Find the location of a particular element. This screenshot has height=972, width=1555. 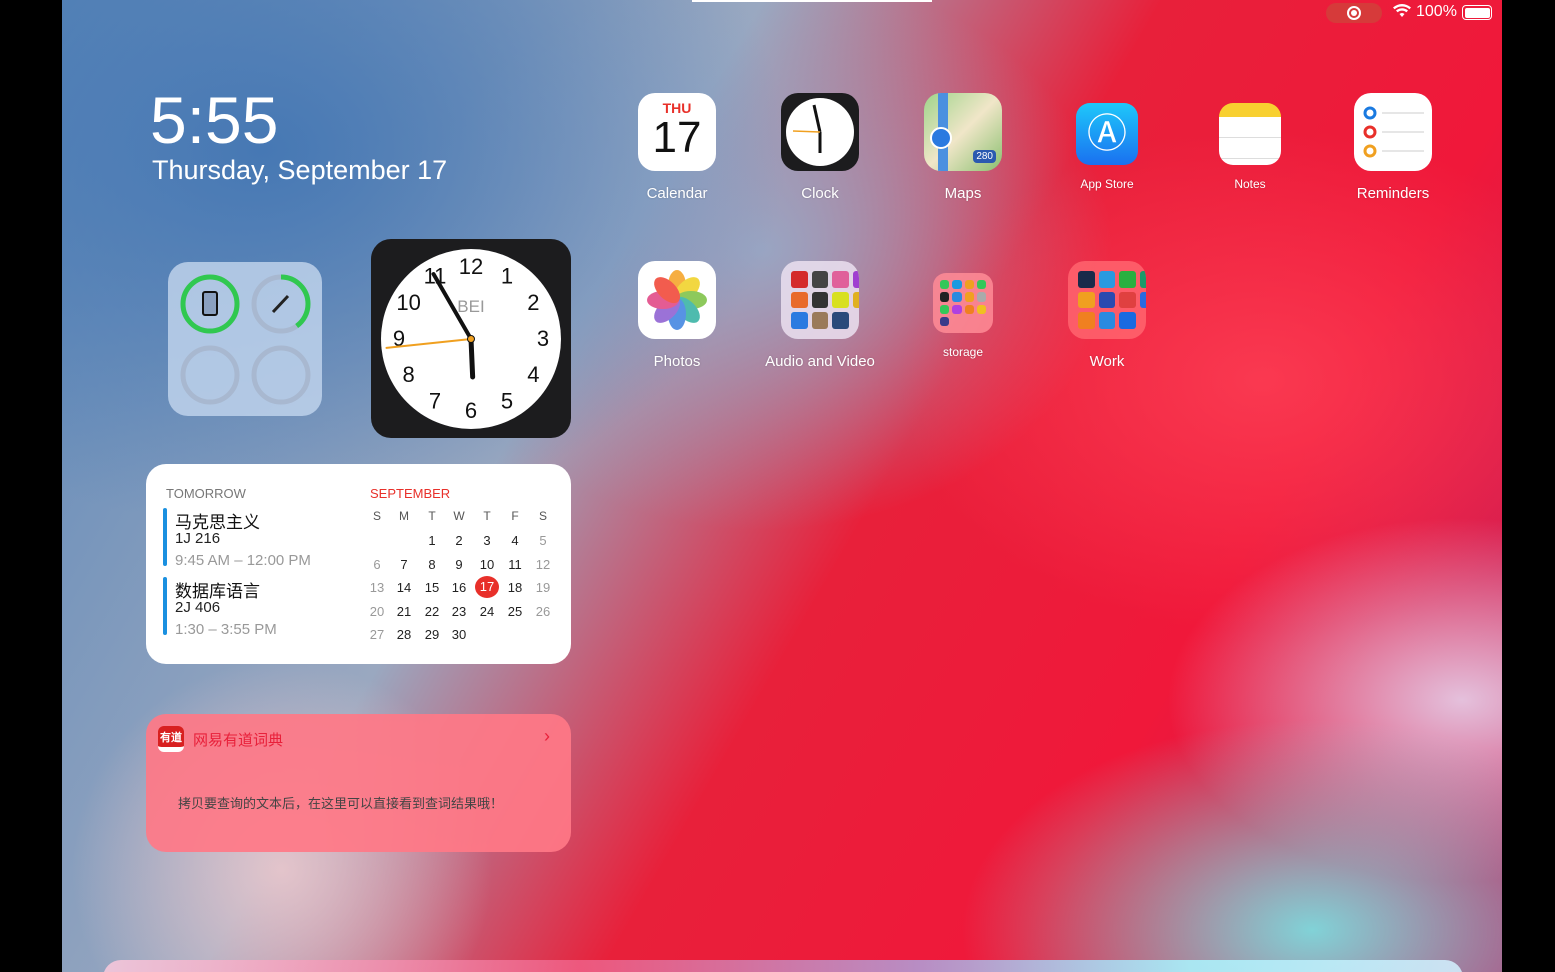

hour-hand is located at coordinates (472, 358).